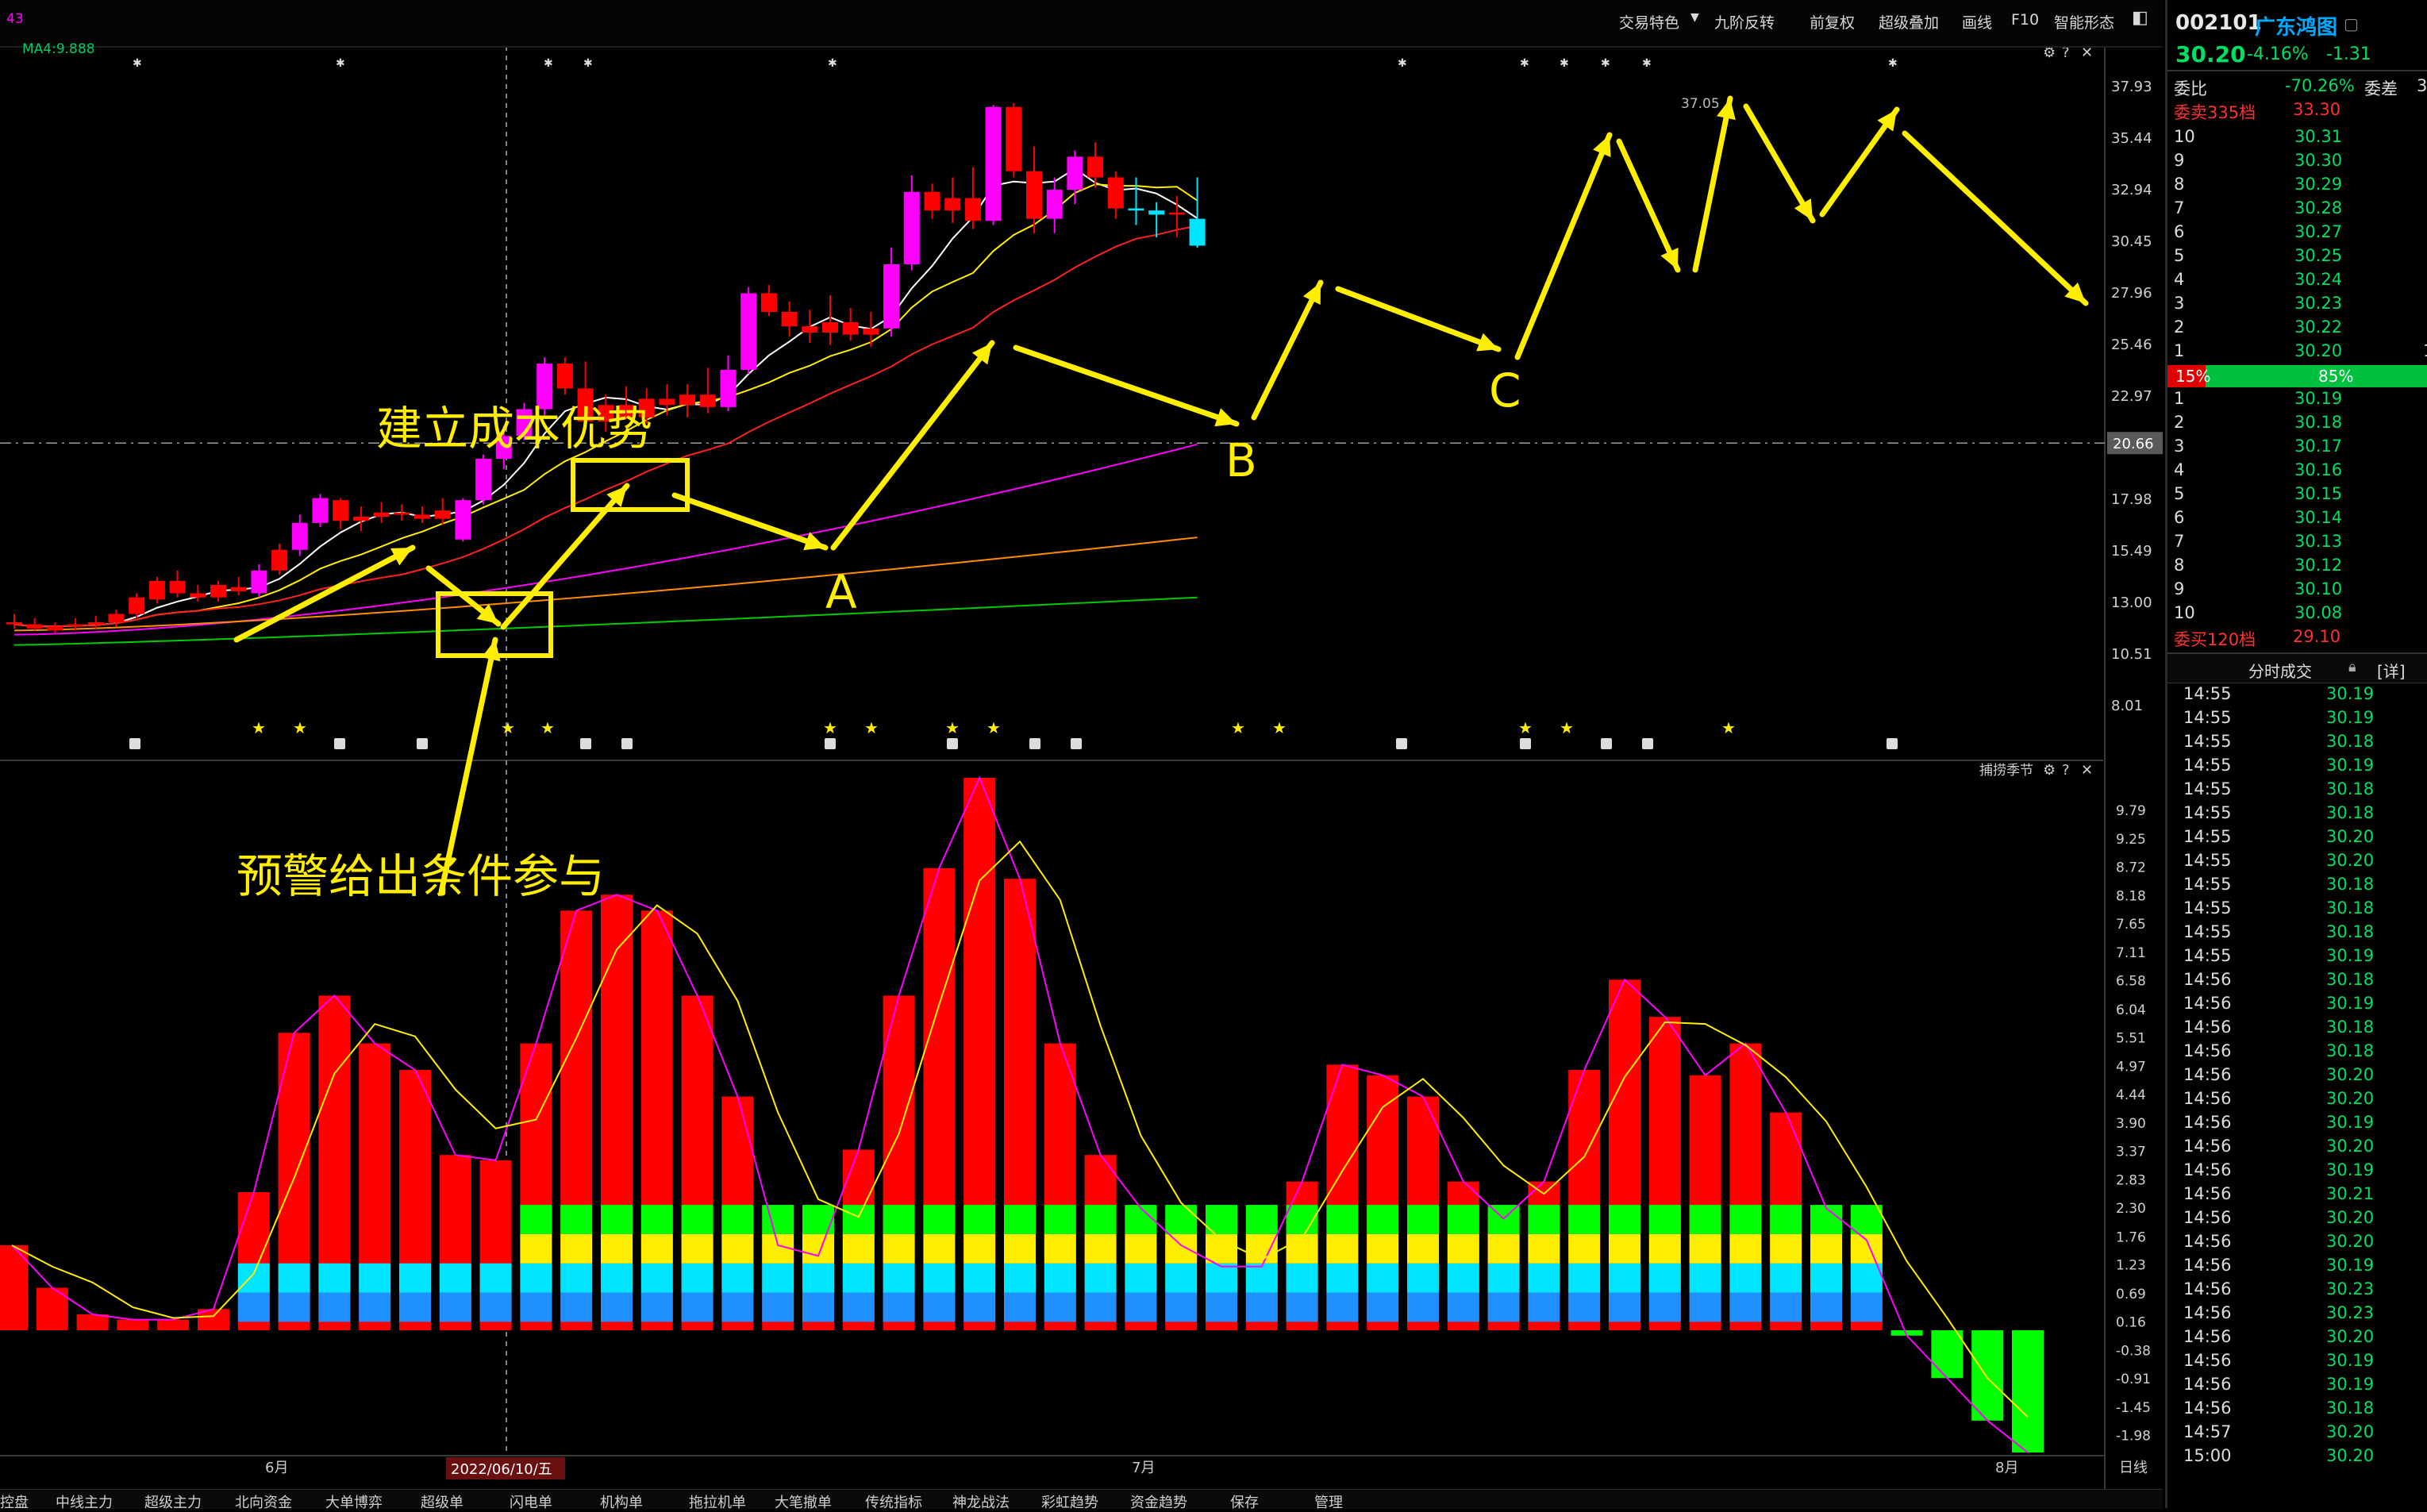  What do you see at coordinates (442, 1501) in the screenshot?
I see `indicator-tab: 超级单` at bounding box center [442, 1501].